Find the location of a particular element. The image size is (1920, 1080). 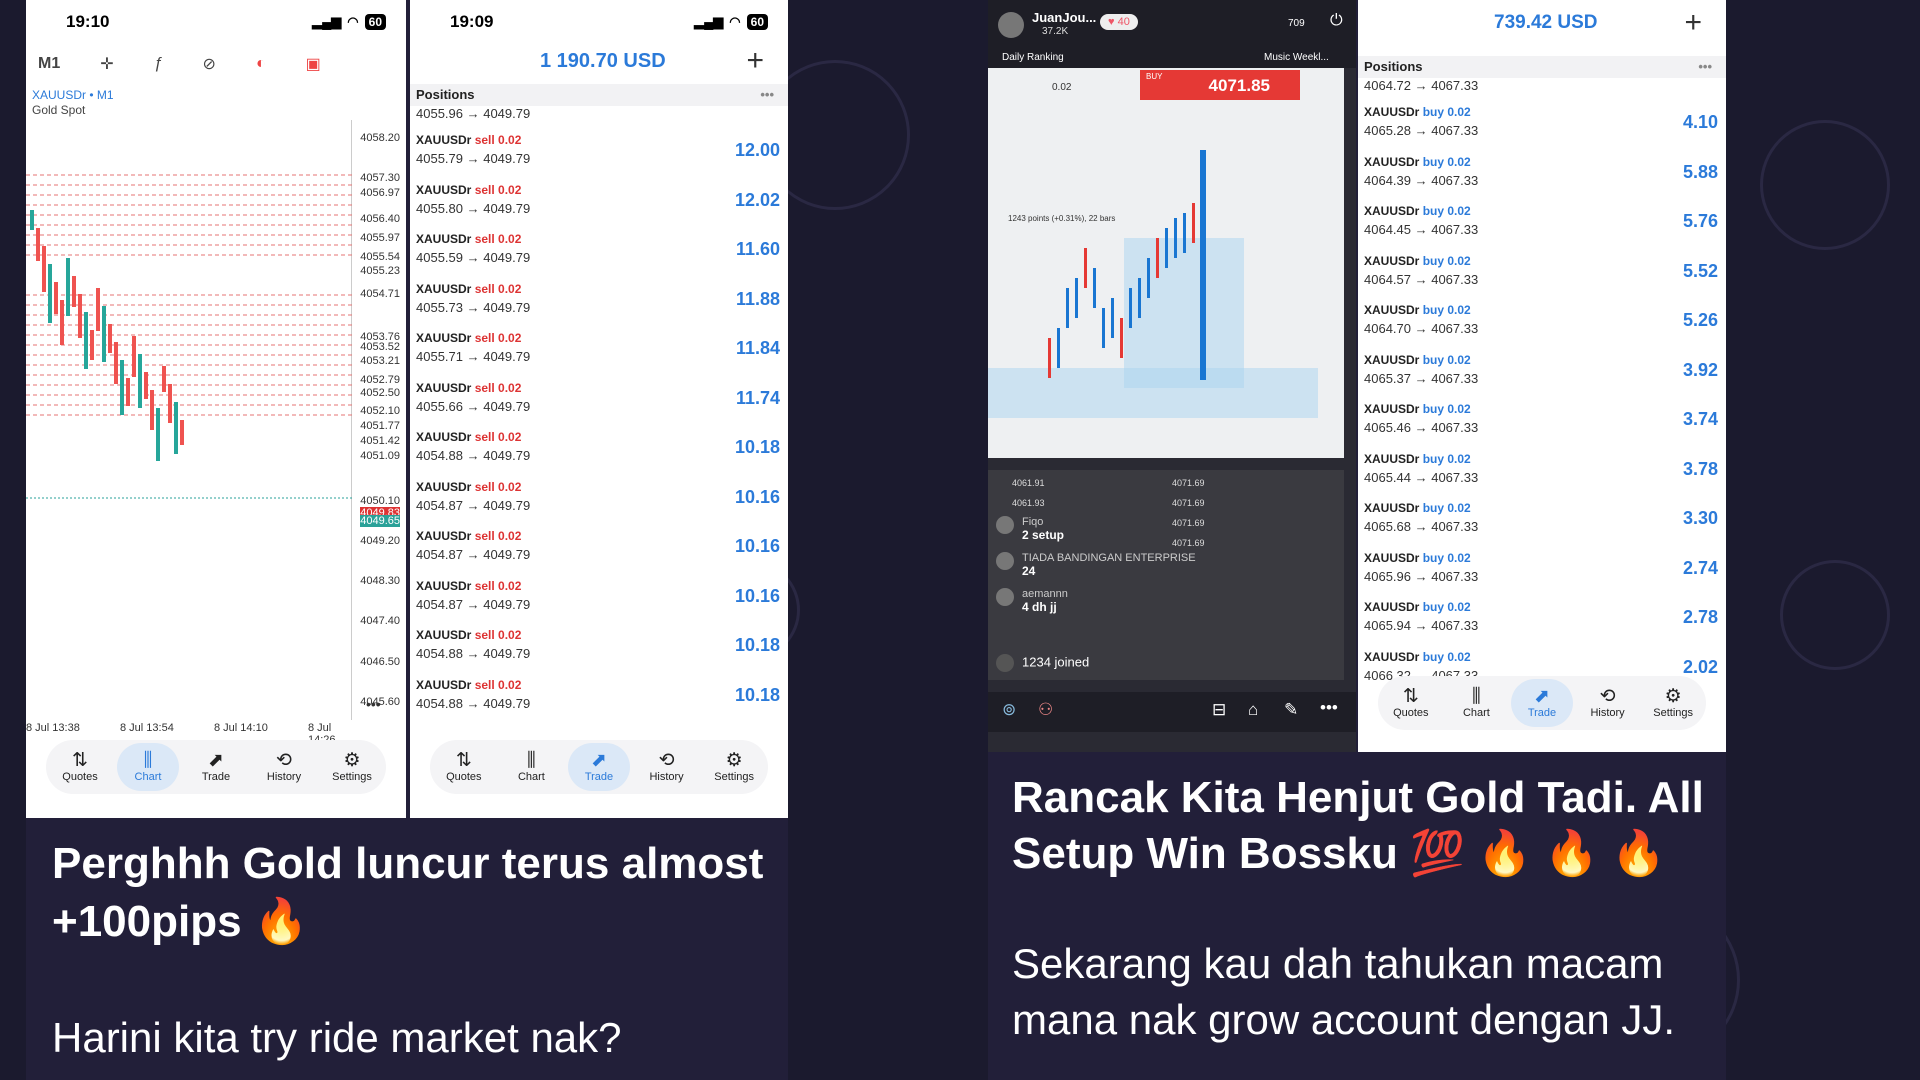

position-row: XAUUSDr buy 0.02 4065.96 → 4067.33 2.74 is located at coordinates (1542, 569).